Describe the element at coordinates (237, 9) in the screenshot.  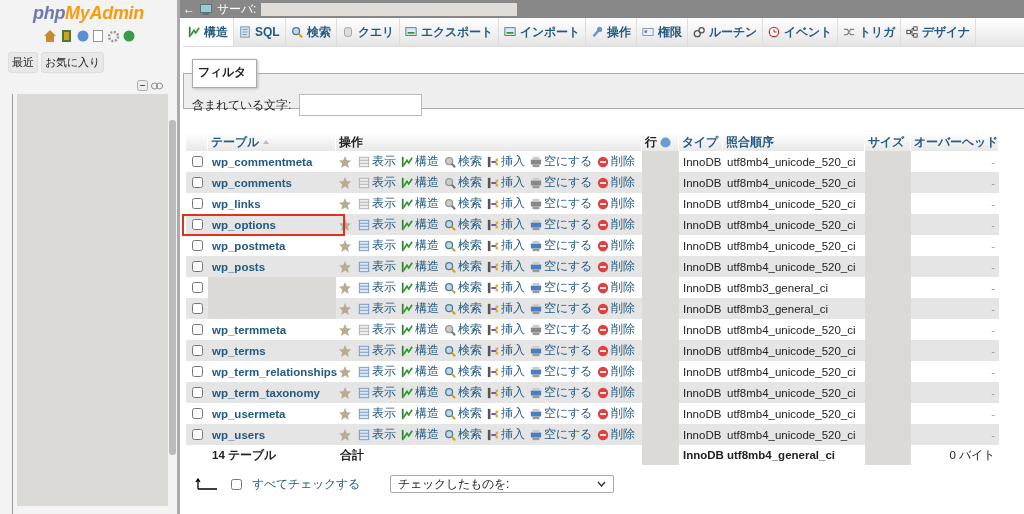
I see `breadcrumb-link: サーバ:` at that location.